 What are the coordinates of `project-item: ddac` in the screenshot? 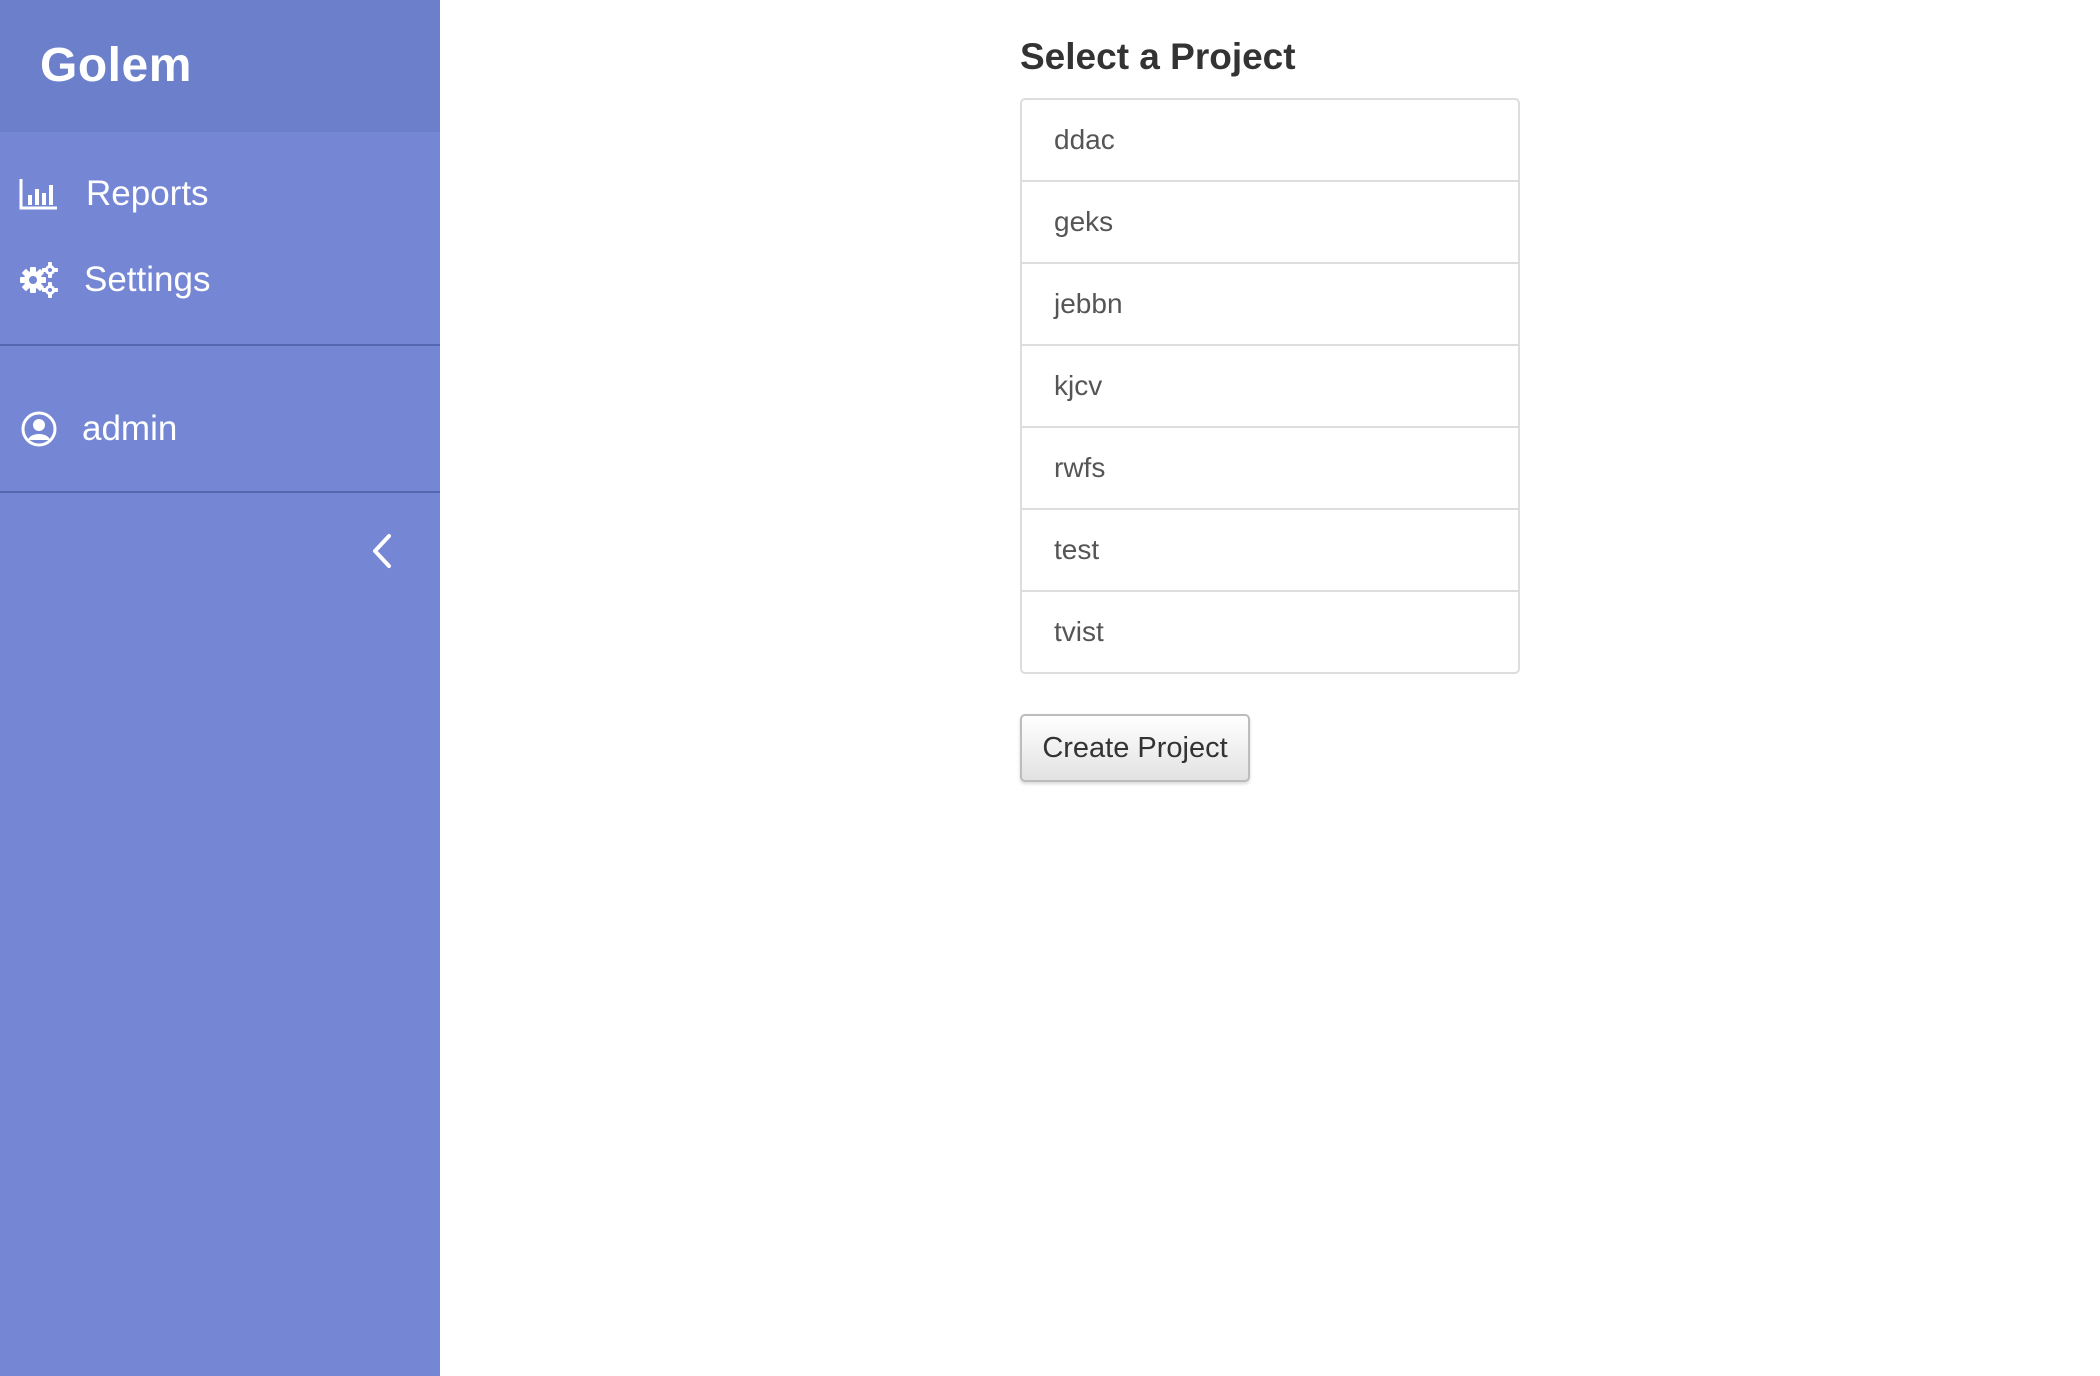 It's located at (1270, 141).